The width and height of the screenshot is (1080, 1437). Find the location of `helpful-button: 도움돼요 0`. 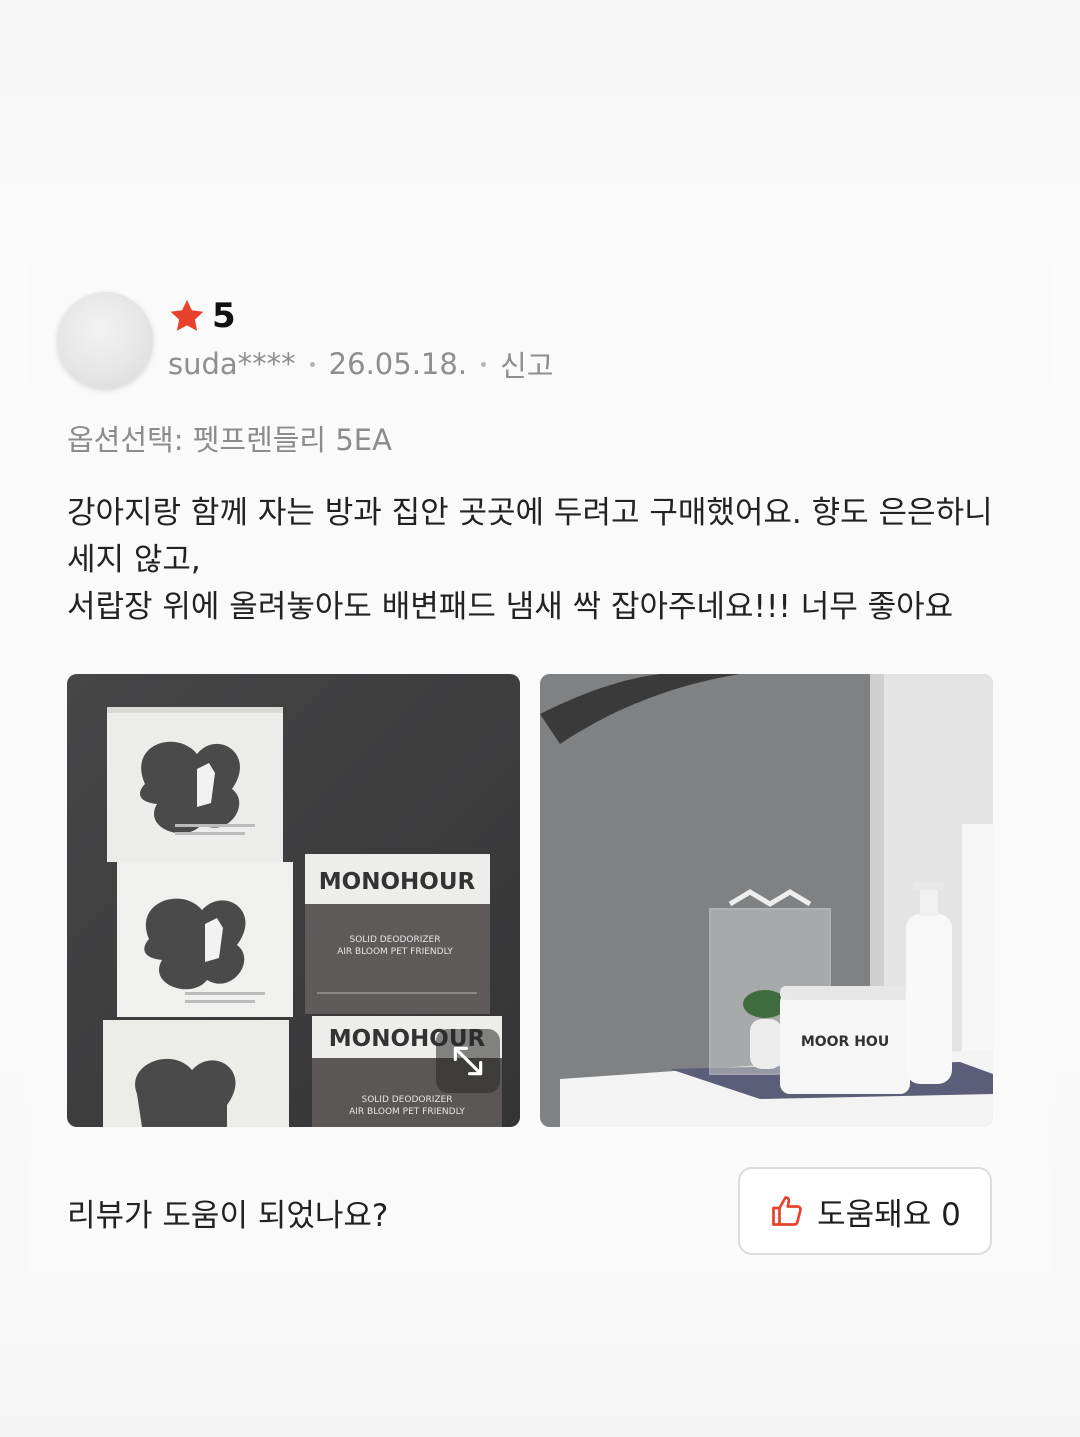

helpful-button: 도움돼요 0 is located at coordinates (865, 1211).